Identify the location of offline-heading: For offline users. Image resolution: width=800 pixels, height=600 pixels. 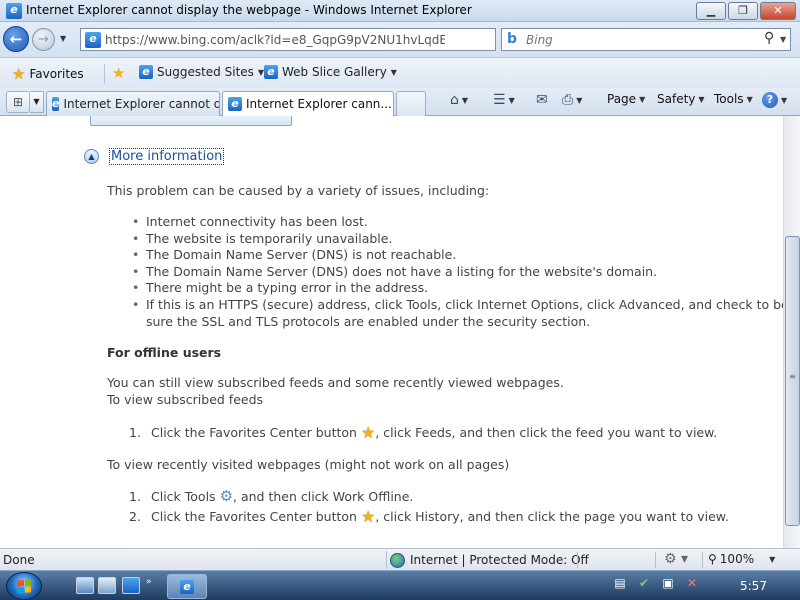
(164, 352).